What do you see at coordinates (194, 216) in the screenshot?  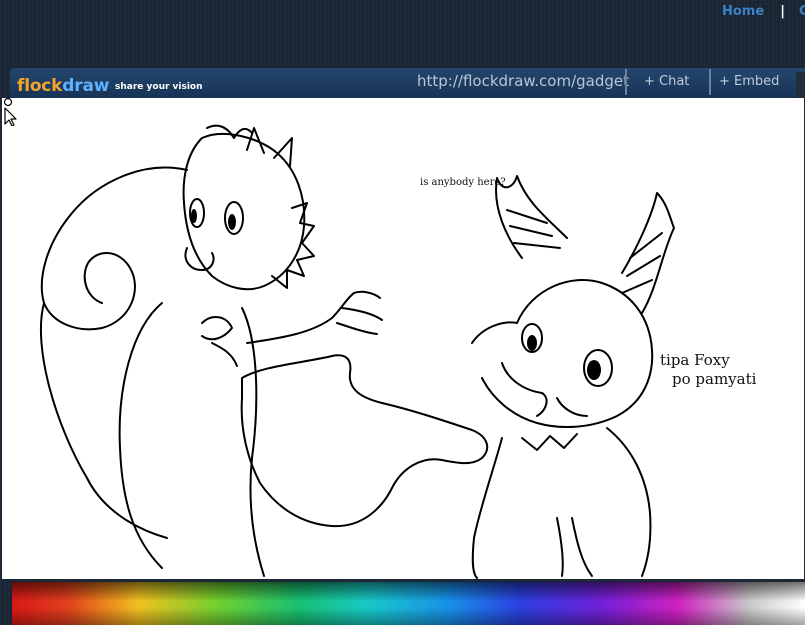 I see `squirrel-pupil-left` at bounding box center [194, 216].